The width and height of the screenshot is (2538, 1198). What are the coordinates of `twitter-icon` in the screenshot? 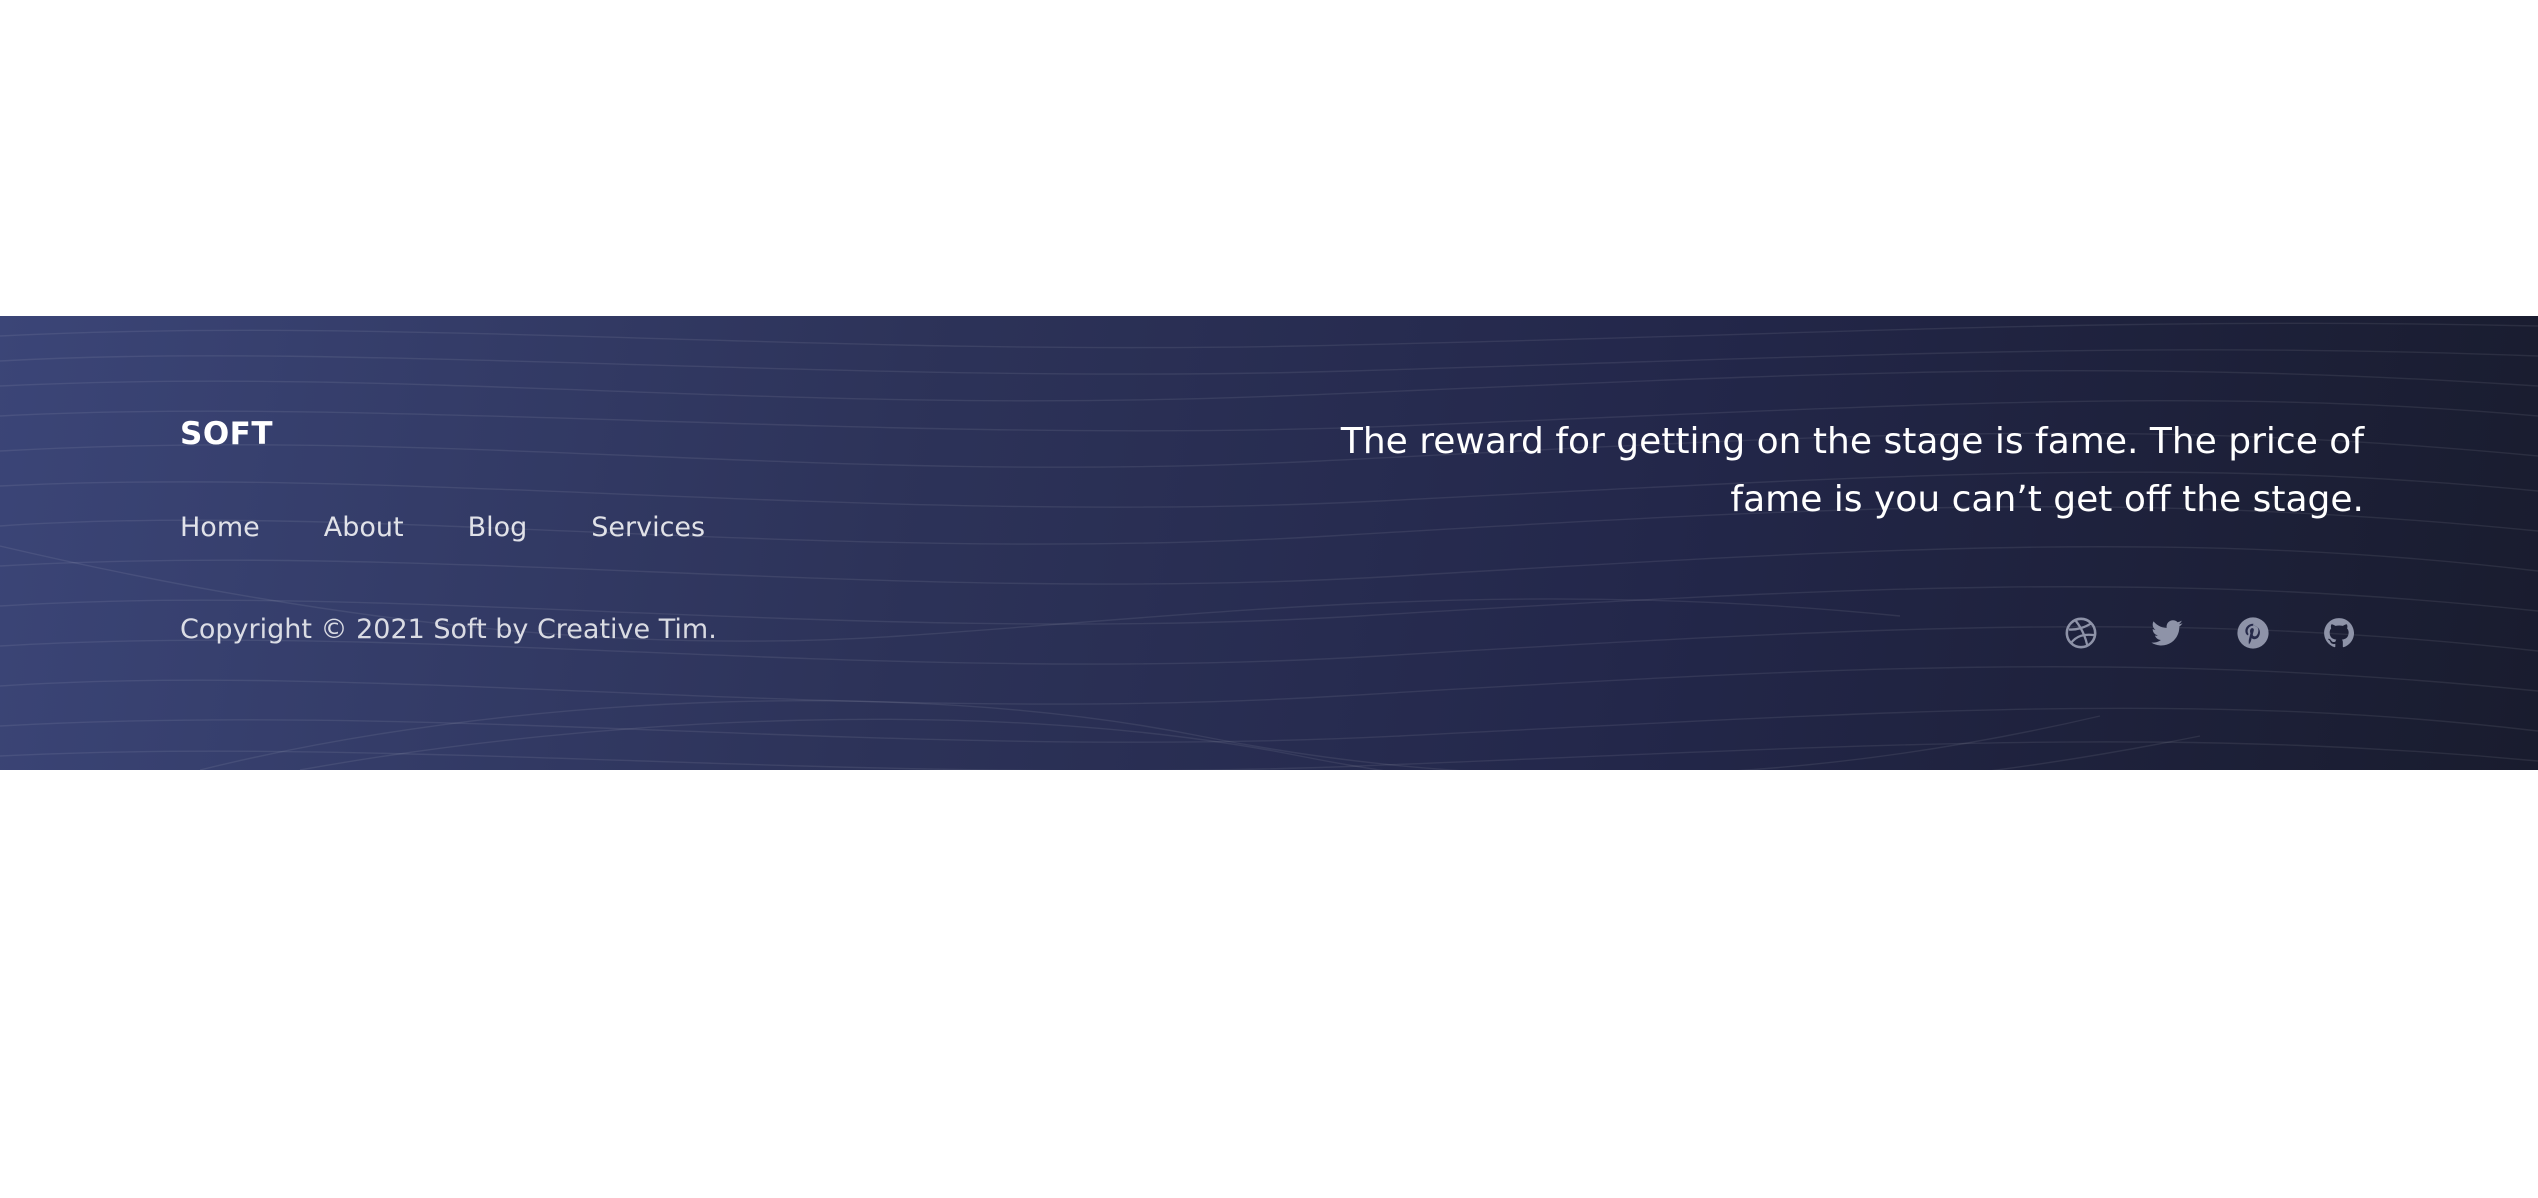 It's located at (2167, 633).